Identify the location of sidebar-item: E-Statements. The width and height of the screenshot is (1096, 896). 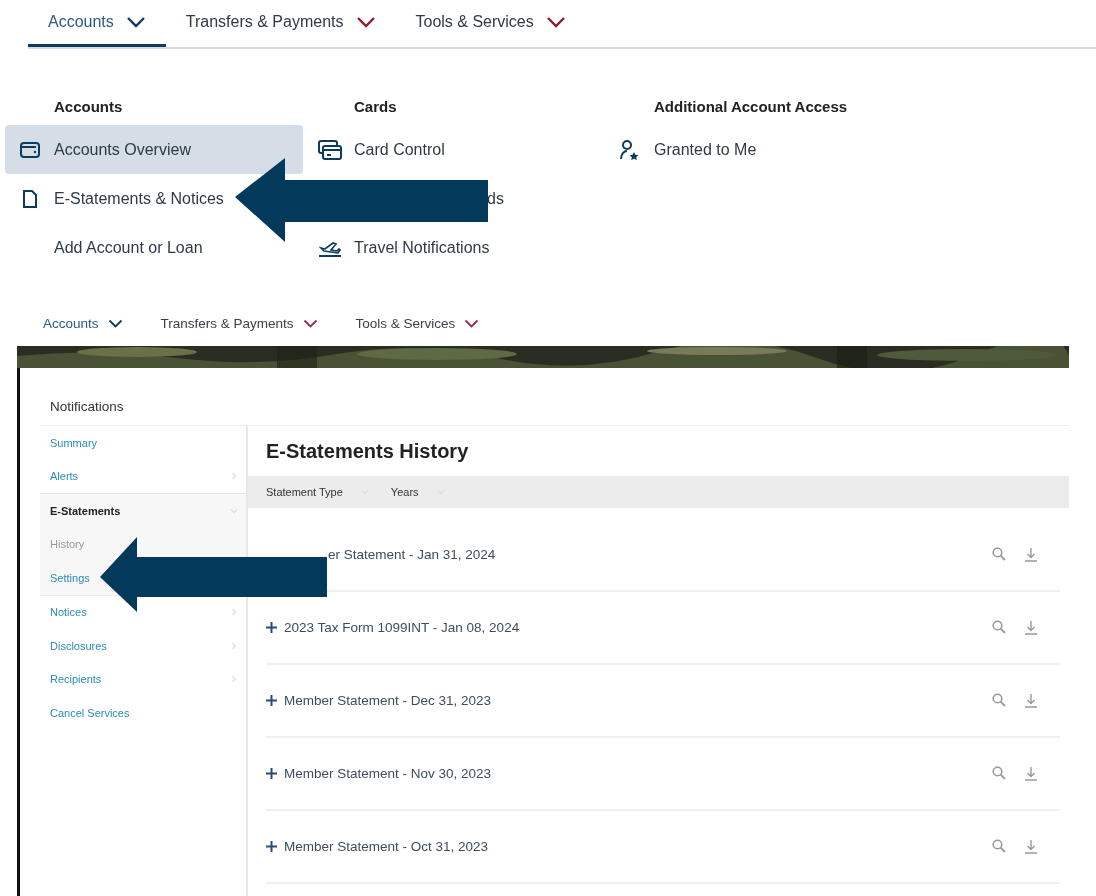
(143, 511).